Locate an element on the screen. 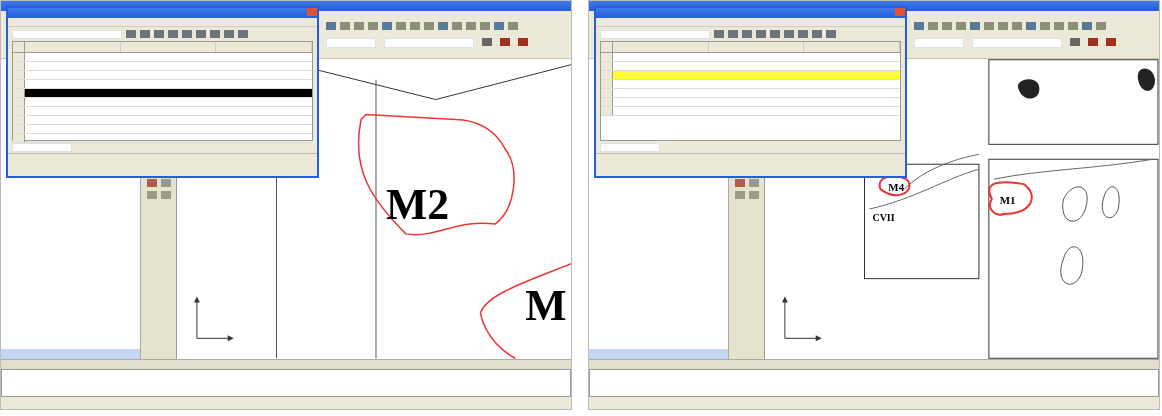  map-label: M1 is located at coordinates (1007, 200).